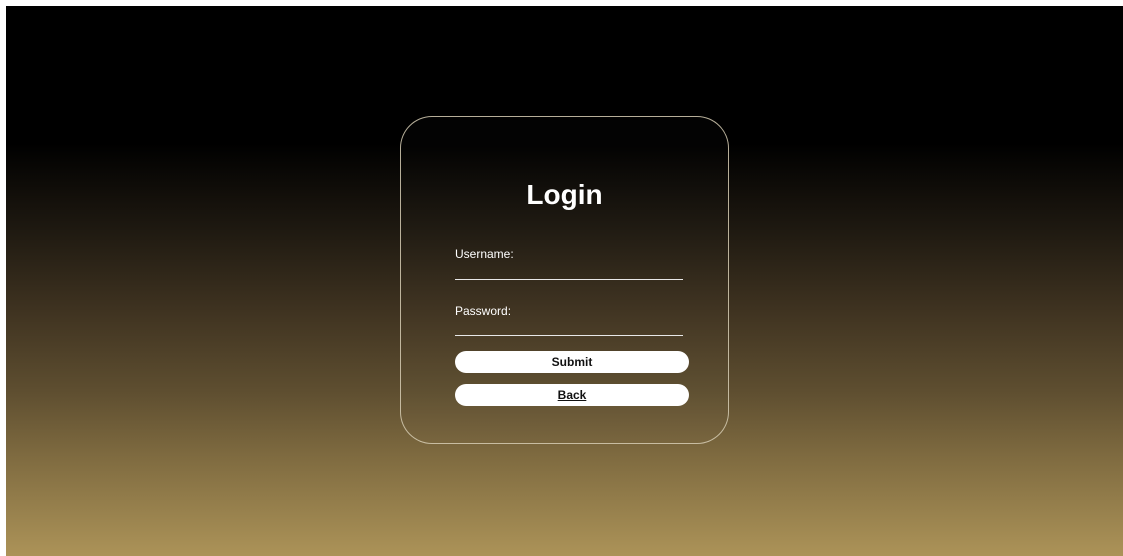 This screenshot has width=1123, height=556. What do you see at coordinates (569, 270) in the screenshot?
I see `username-input` at bounding box center [569, 270].